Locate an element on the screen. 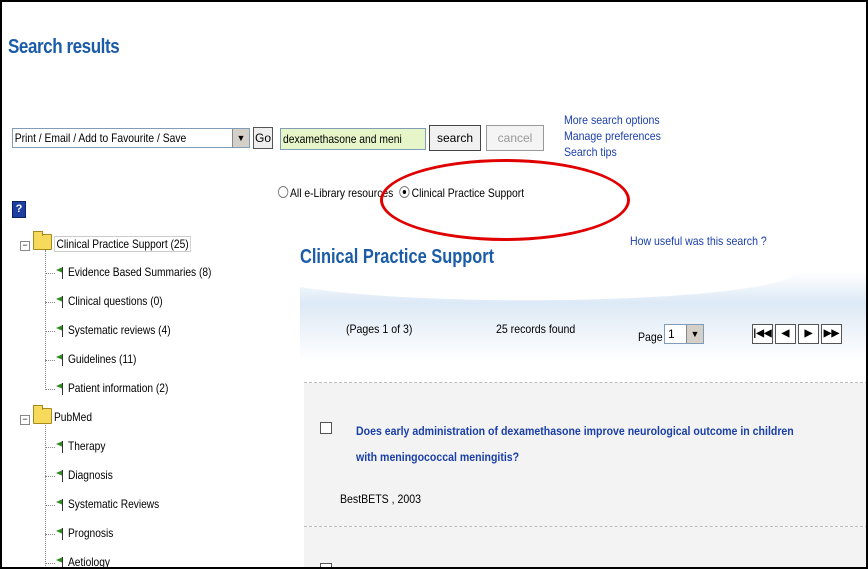 The image size is (868, 569). tree-folder-label: Clinical Practice Support (25) is located at coordinates (123, 244).